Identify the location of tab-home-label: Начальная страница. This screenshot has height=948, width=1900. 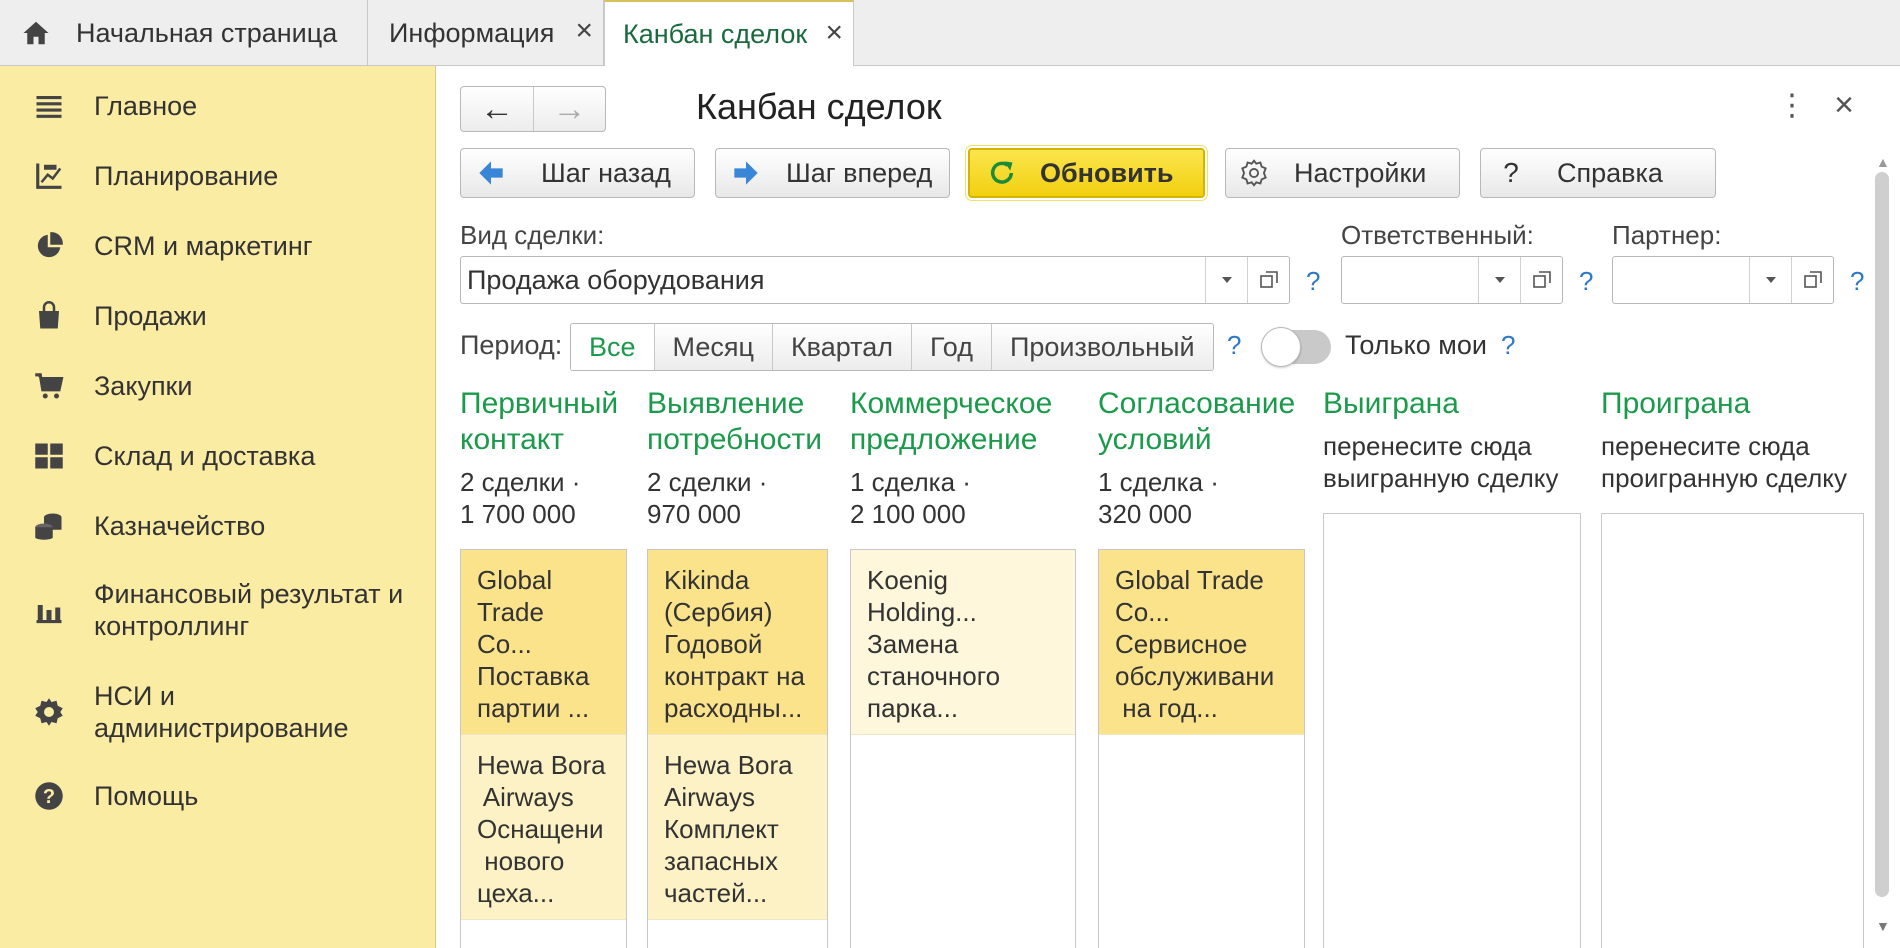
(207, 32).